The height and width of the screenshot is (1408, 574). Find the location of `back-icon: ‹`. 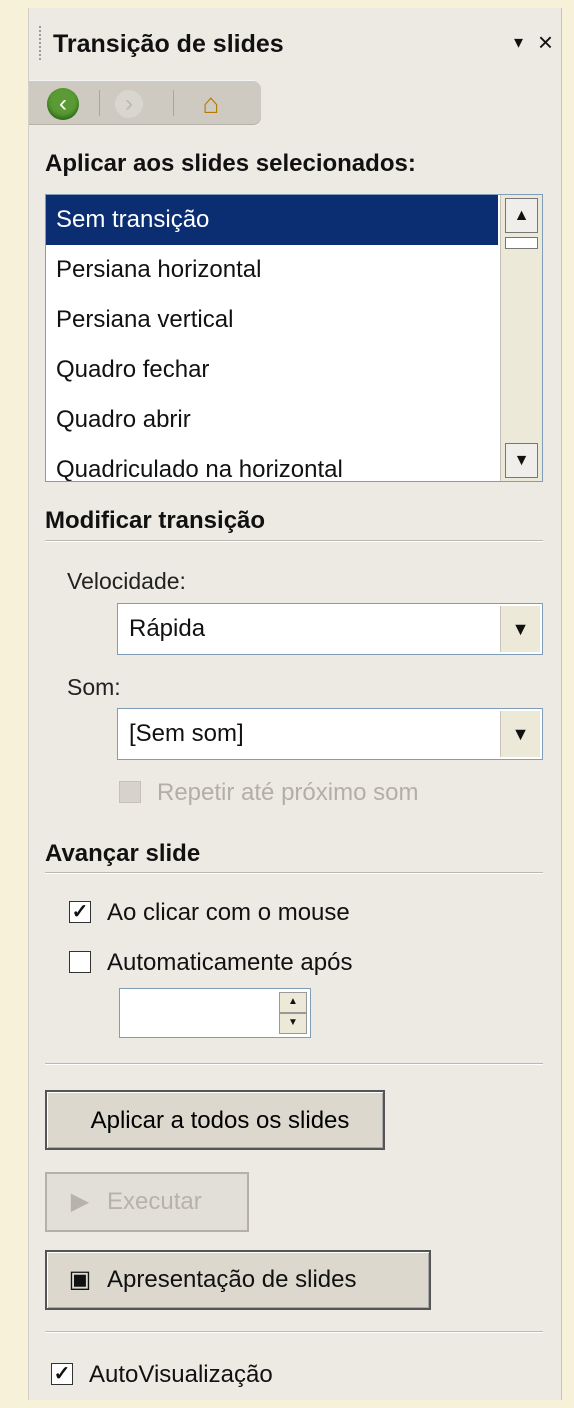

back-icon: ‹ is located at coordinates (63, 104).